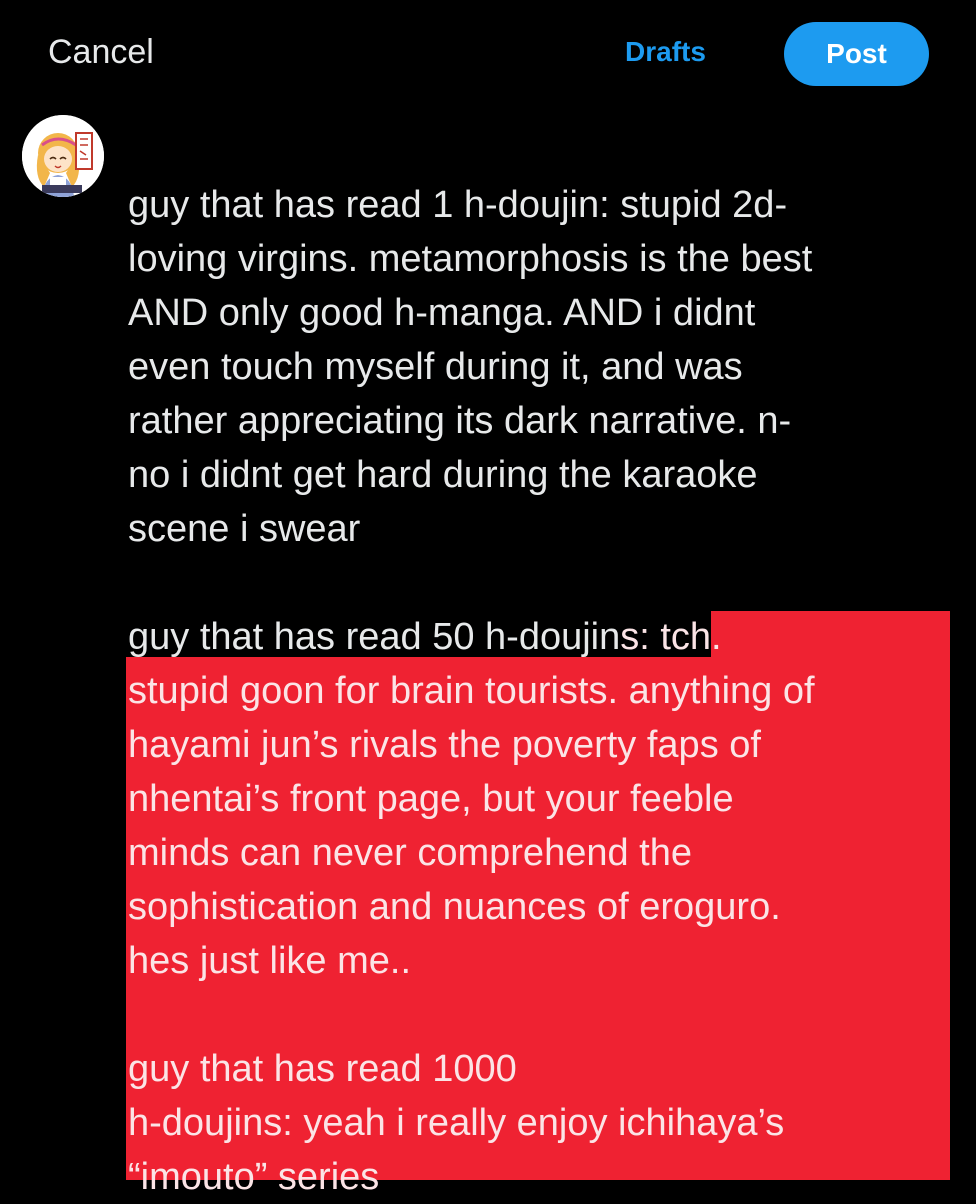 This screenshot has height=1204, width=976. What do you see at coordinates (374, 637) in the screenshot?
I see `composer-line-part: guy that has read 50 h-doujin` at bounding box center [374, 637].